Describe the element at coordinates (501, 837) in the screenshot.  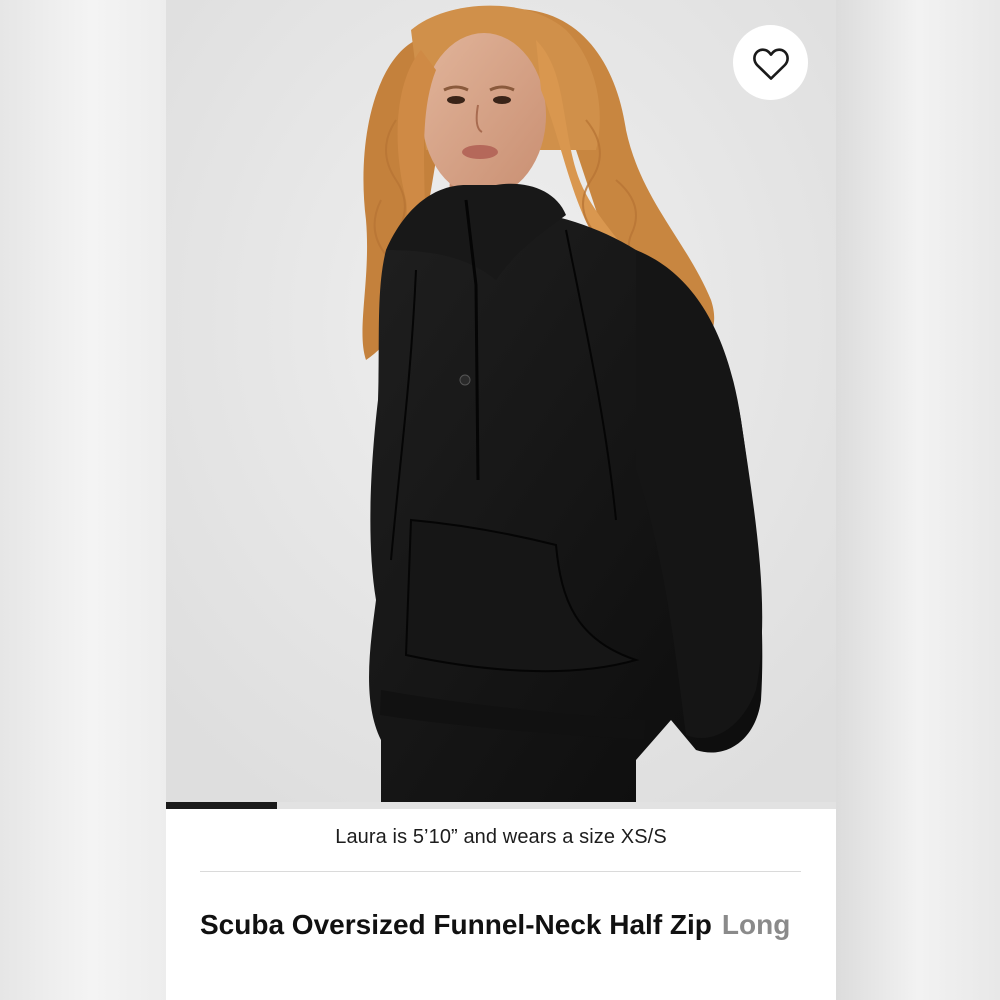
I see `model-size-caption: Laura is 5’10” and wears a size XS/S` at that location.